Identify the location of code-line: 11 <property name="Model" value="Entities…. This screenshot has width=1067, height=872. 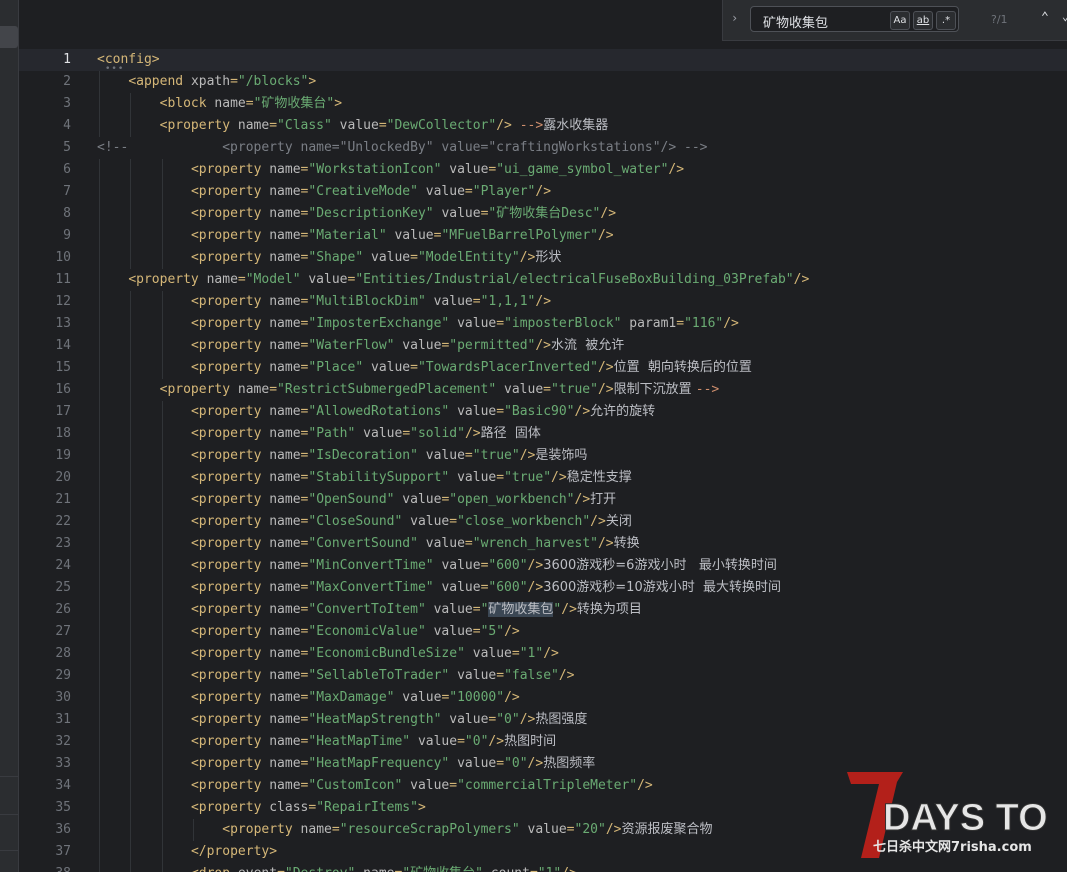
(543, 280).